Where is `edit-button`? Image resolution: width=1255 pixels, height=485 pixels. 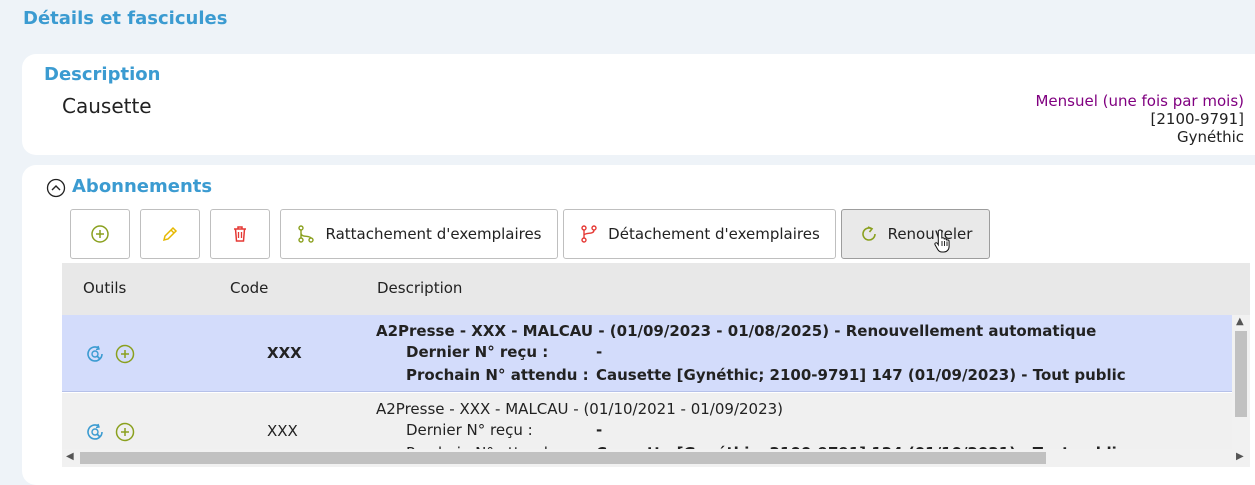
edit-button is located at coordinates (170, 234).